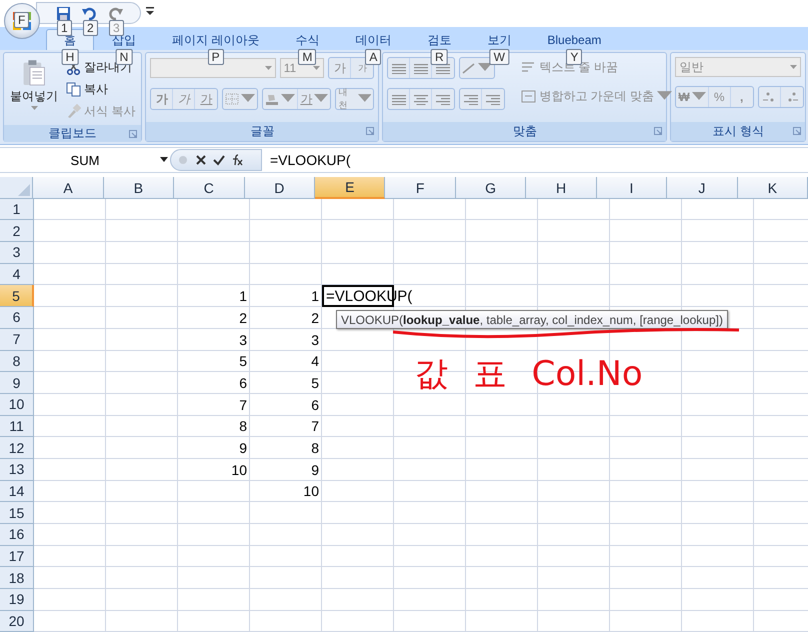 This screenshot has height=632, width=808. I want to click on keytip-tooltip: R, so click(439, 57).